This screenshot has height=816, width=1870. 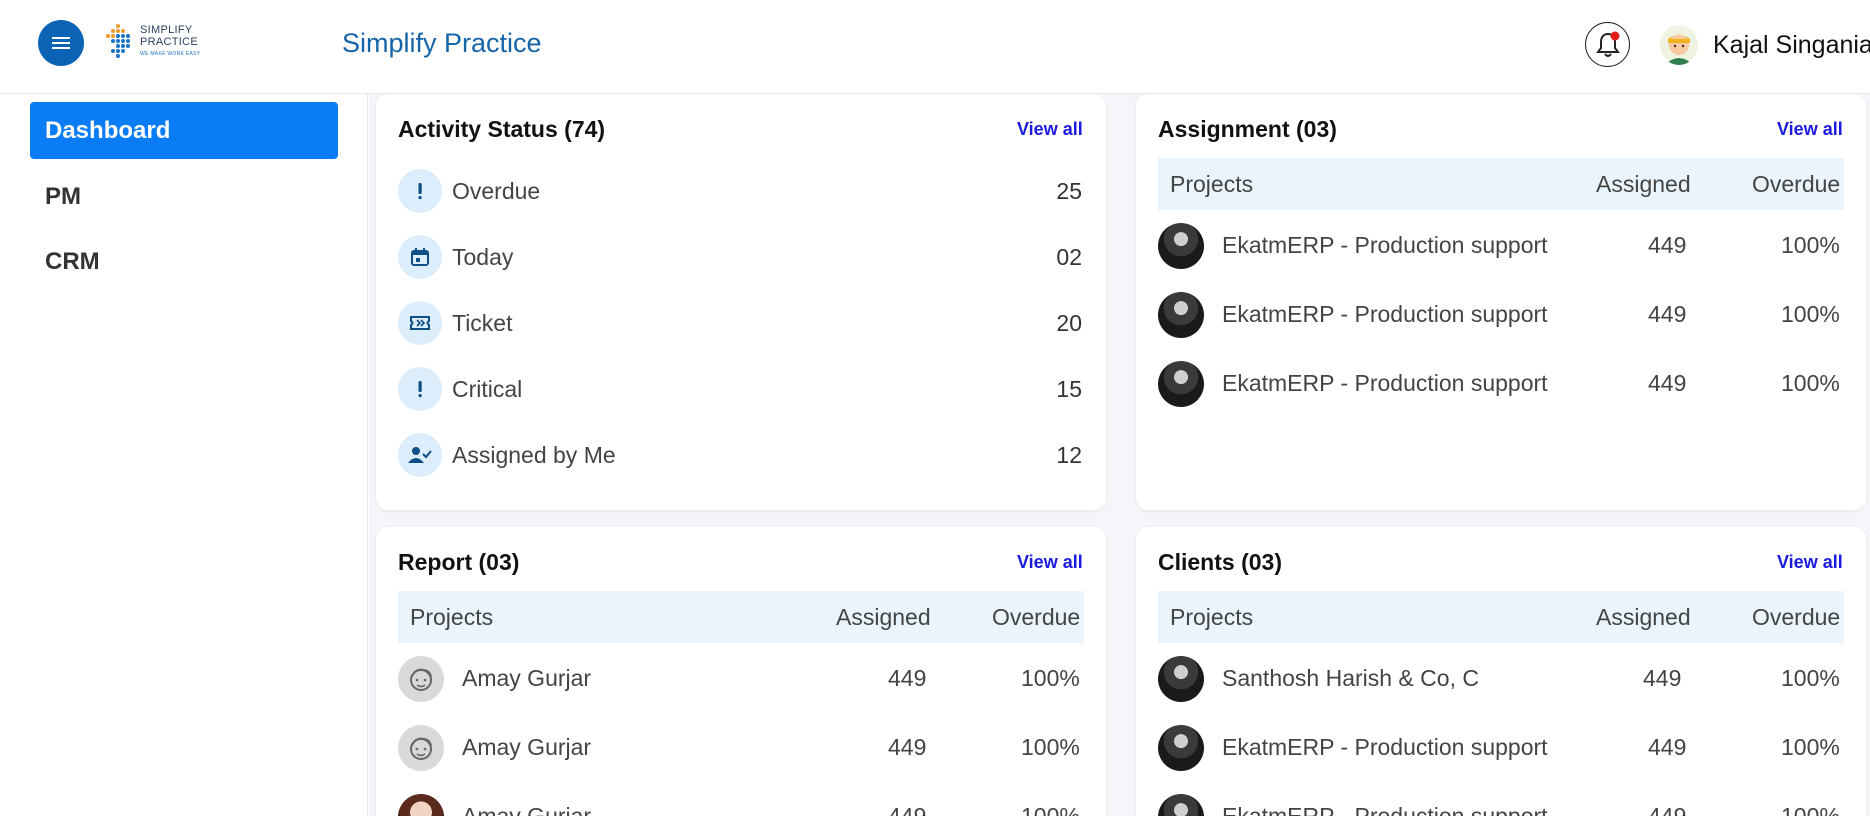 What do you see at coordinates (1050, 129) in the screenshot?
I see `activity-view-all-link: View all` at bounding box center [1050, 129].